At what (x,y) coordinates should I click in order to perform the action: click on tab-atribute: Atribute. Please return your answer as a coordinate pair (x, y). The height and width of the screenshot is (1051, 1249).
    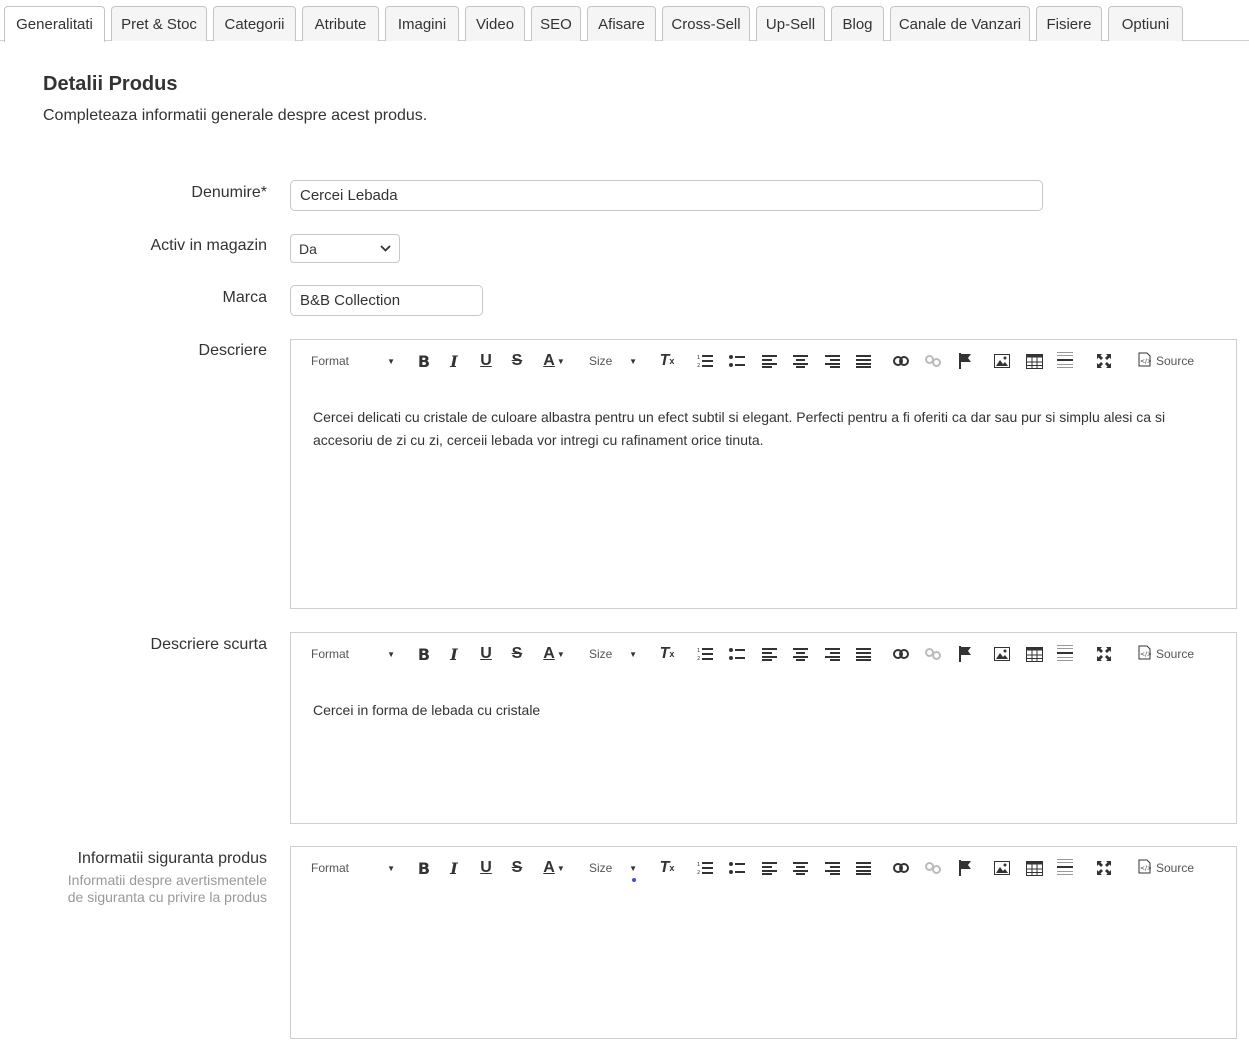
    Looking at the image, I should click on (340, 23).